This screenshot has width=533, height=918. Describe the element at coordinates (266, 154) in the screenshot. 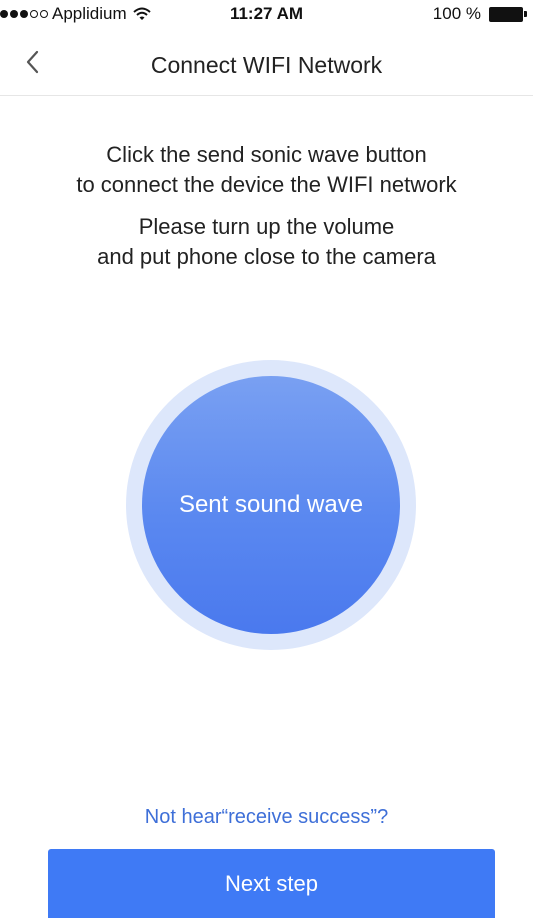

I see `instruction-line: Click the send sonic wave button` at that location.